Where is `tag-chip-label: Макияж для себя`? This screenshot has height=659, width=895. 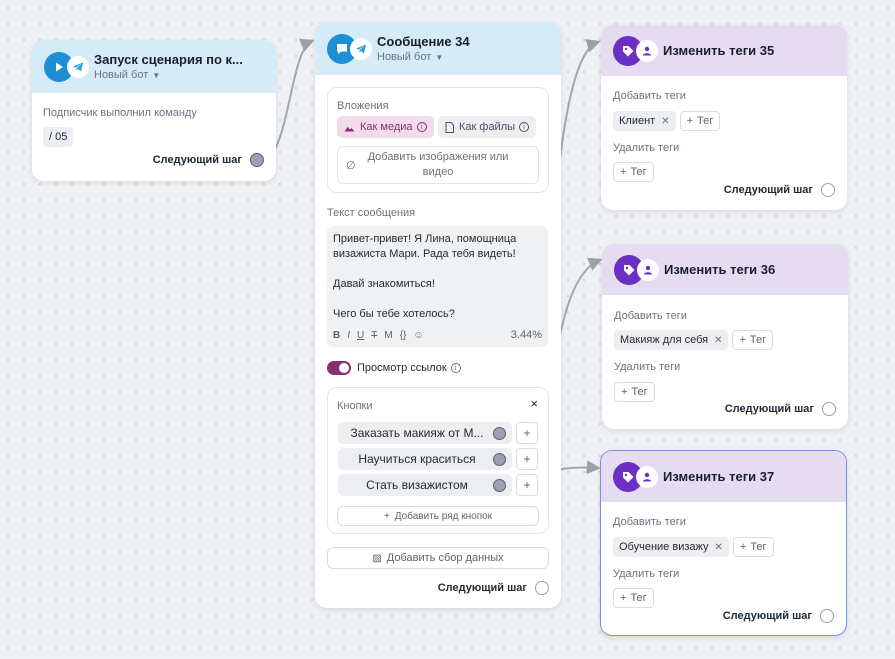 tag-chip-label: Макияж для себя is located at coordinates (664, 340).